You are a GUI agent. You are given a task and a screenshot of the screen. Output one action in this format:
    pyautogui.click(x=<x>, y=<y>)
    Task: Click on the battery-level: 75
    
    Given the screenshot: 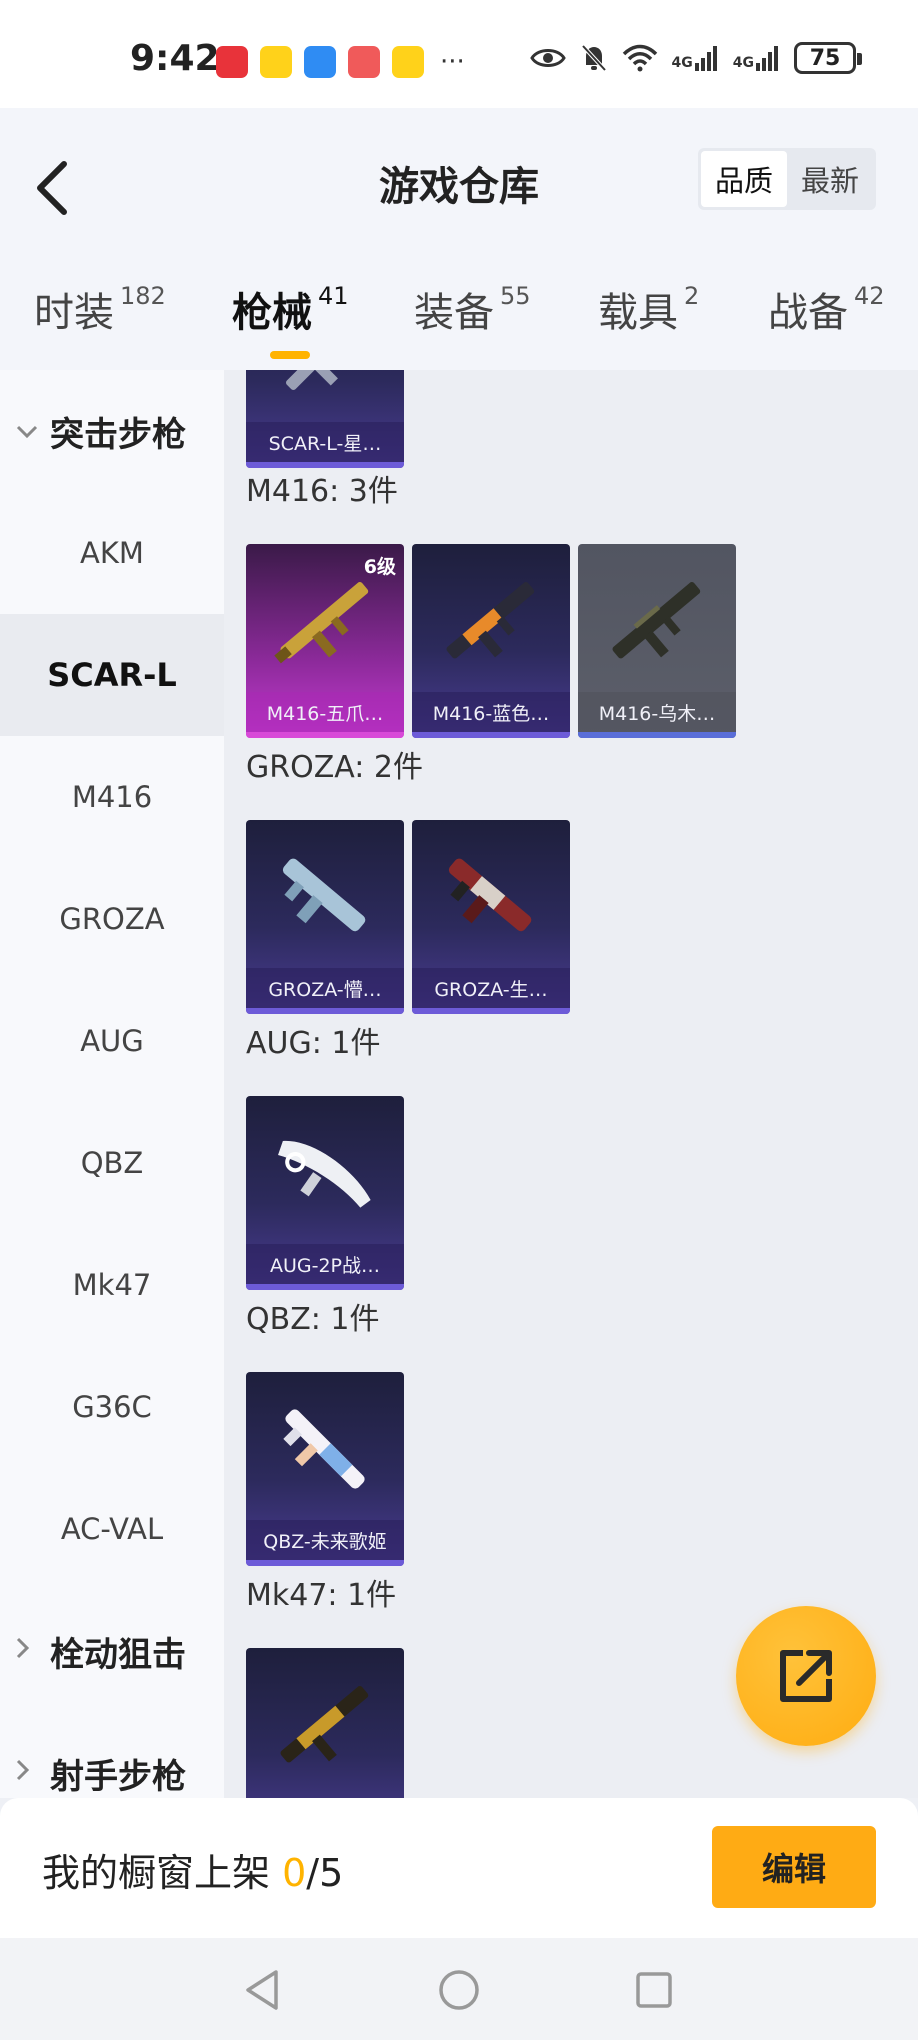 What is the action you would take?
    pyautogui.click(x=825, y=58)
    